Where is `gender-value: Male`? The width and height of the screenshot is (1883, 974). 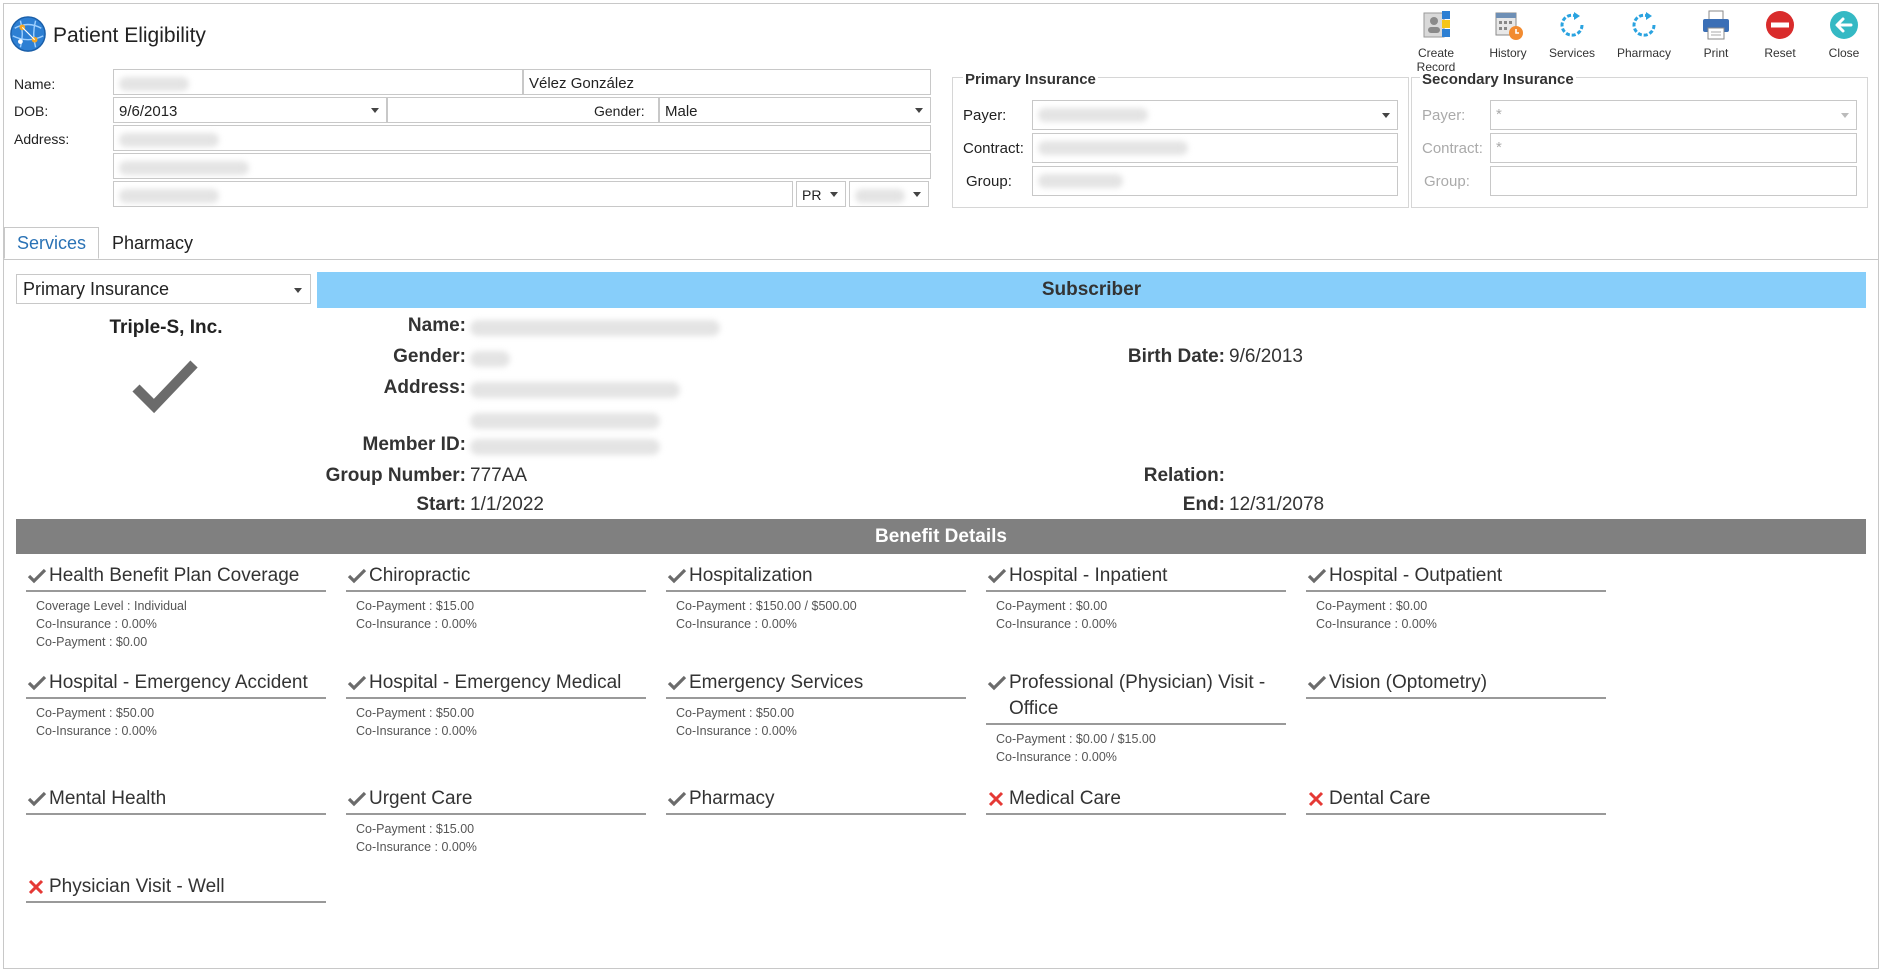
gender-value: Male is located at coordinates (681, 111).